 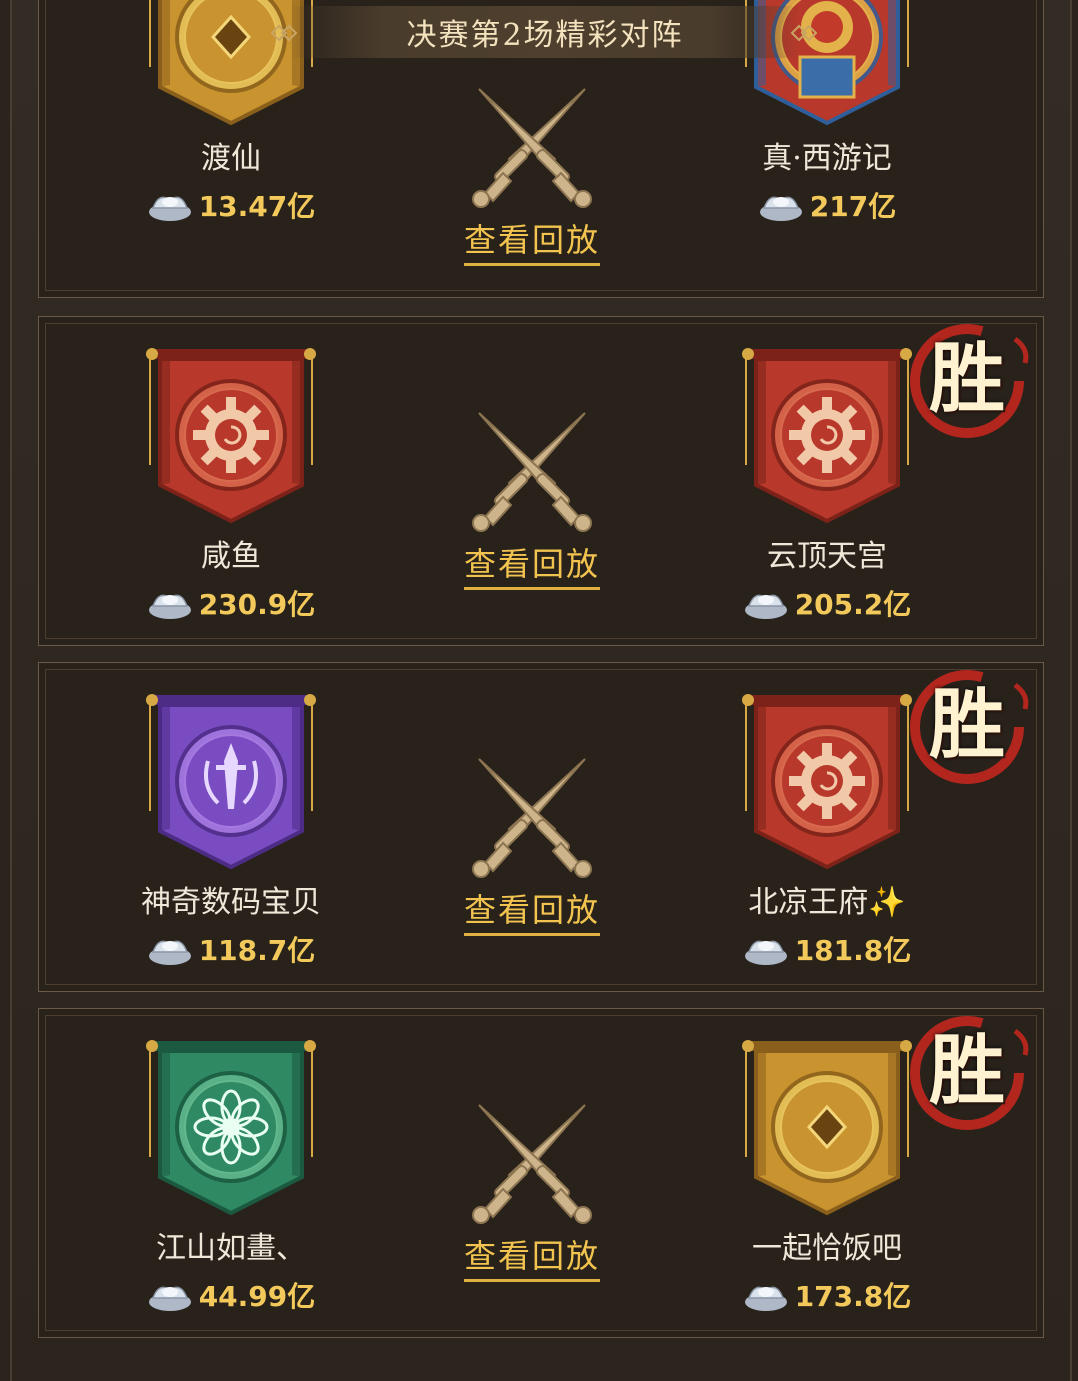 I want to click on team-name: 真·西游记, so click(x=827, y=158).